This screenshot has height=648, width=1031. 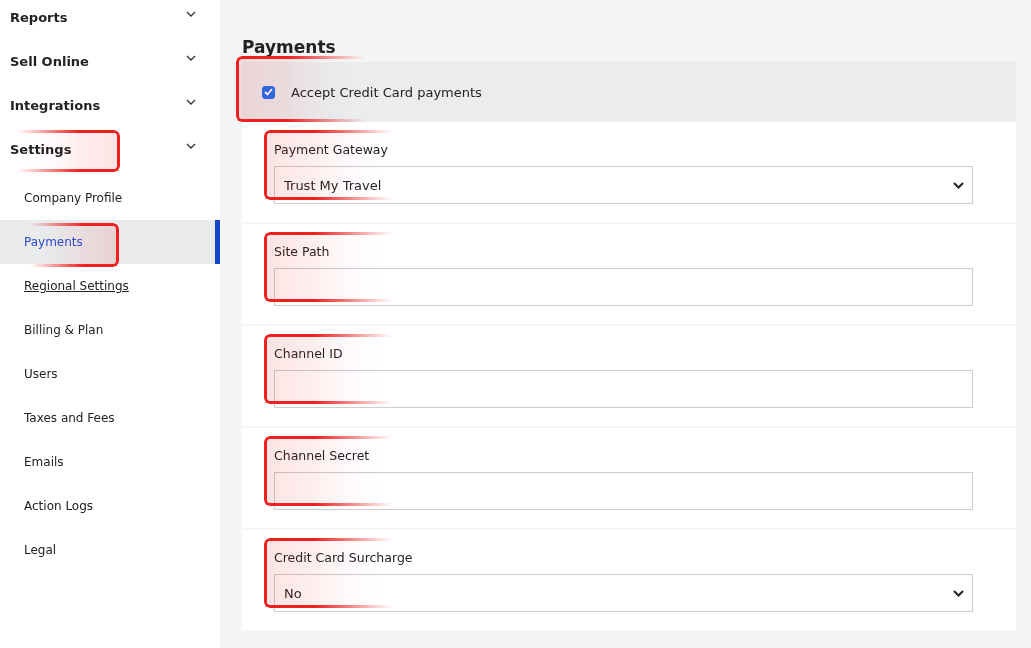 What do you see at coordinates (309, 353) in the screenshot?
I see `field-label: Channel ID` at bounding box center [309, 353].